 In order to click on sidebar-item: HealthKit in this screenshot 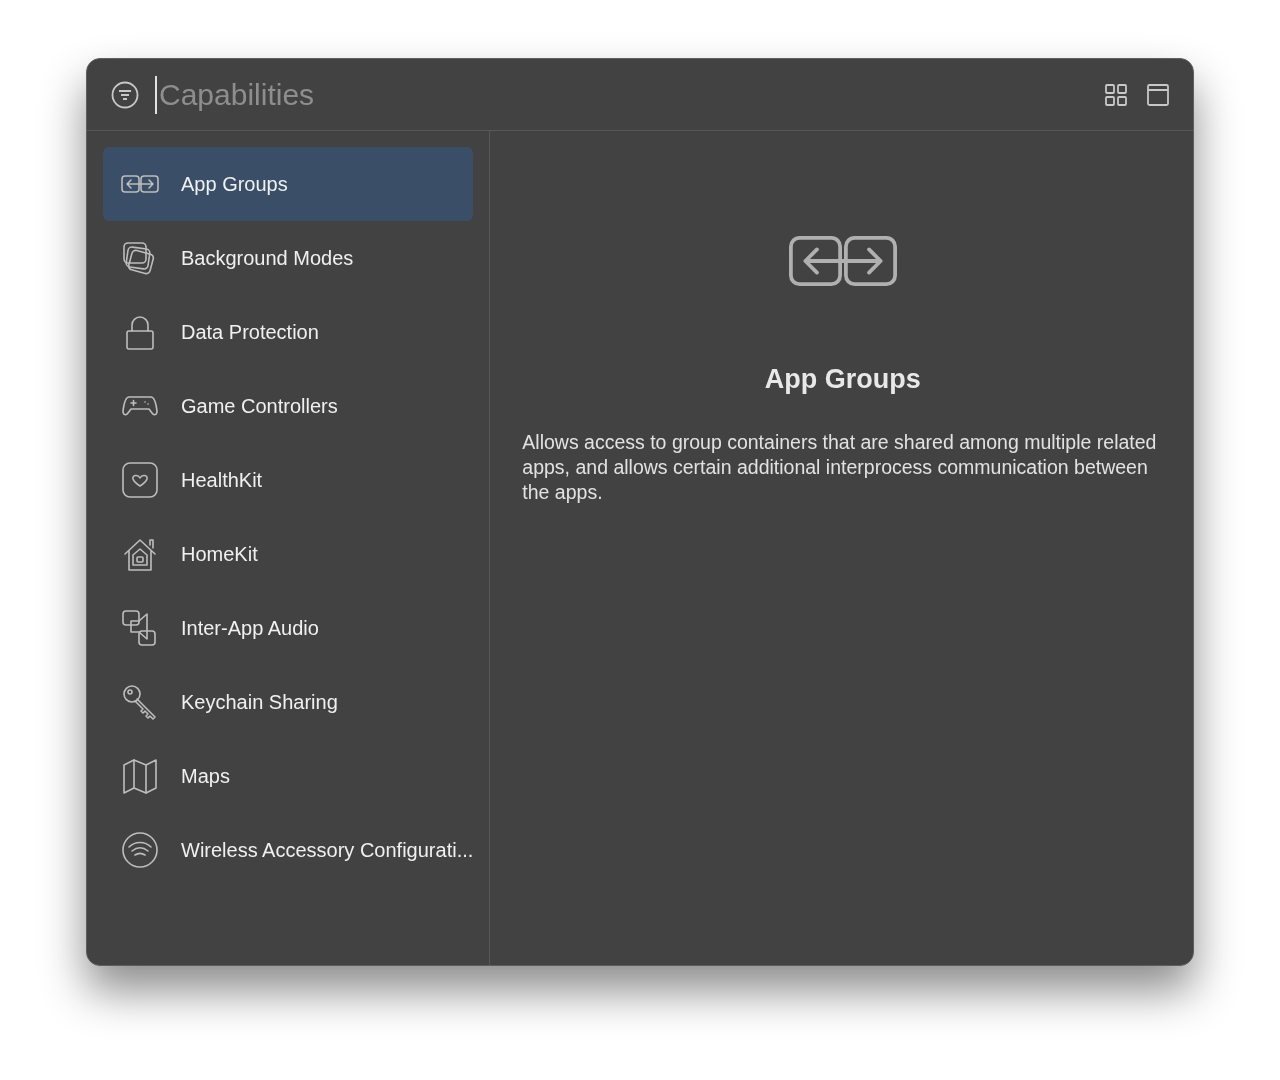, I will do `click(288, 480)`.